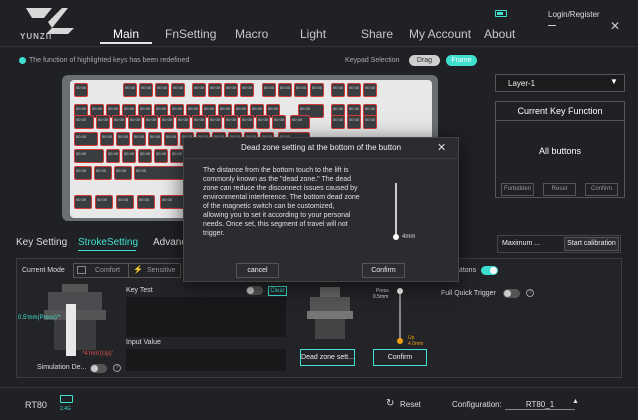 The height and width of the screenshot is (420, 638). I want to click on key-test-area, so click(206, 317).